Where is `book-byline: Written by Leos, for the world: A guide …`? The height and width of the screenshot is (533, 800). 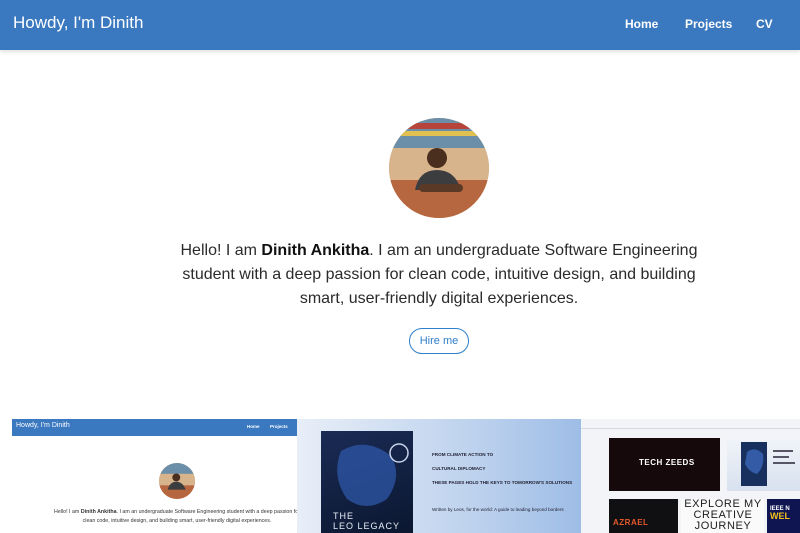
book-byline: Written by Leos, for the world: A guide … is located at coordinates (498, 509).